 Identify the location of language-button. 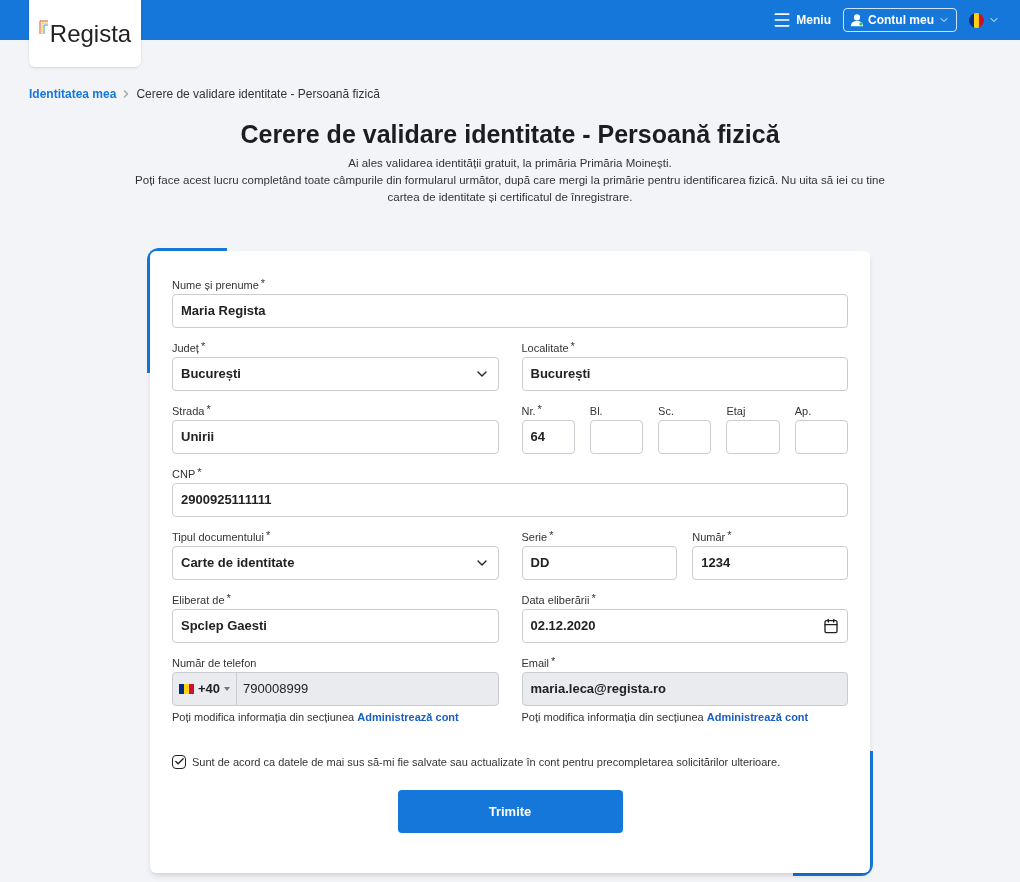
(984, 20).